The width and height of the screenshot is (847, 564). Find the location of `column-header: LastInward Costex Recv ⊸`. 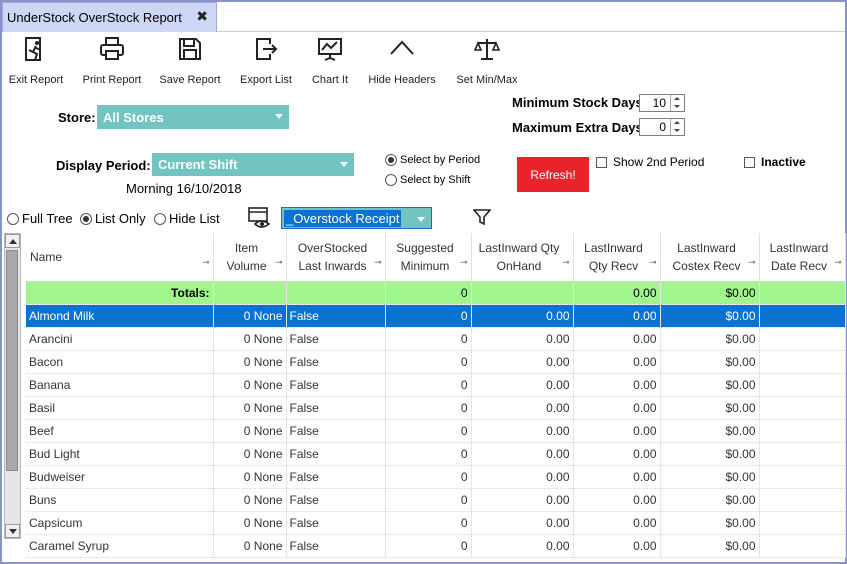

column-header: LastInward Costex Recv ⊸ is located at coordinates (710, 257).